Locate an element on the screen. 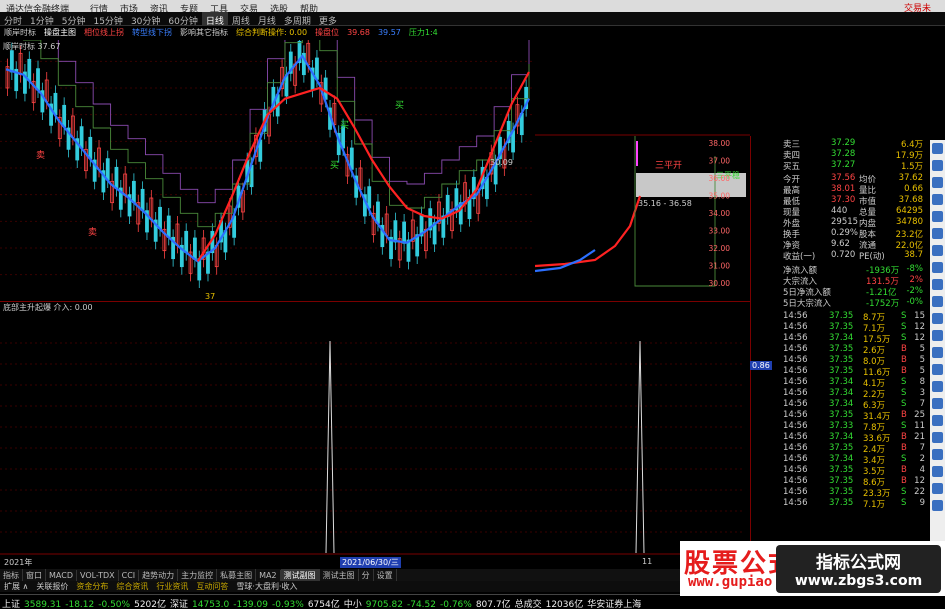 The image size is (945, 609). period-button: 15分钟 is located at coordinates (107, 18).